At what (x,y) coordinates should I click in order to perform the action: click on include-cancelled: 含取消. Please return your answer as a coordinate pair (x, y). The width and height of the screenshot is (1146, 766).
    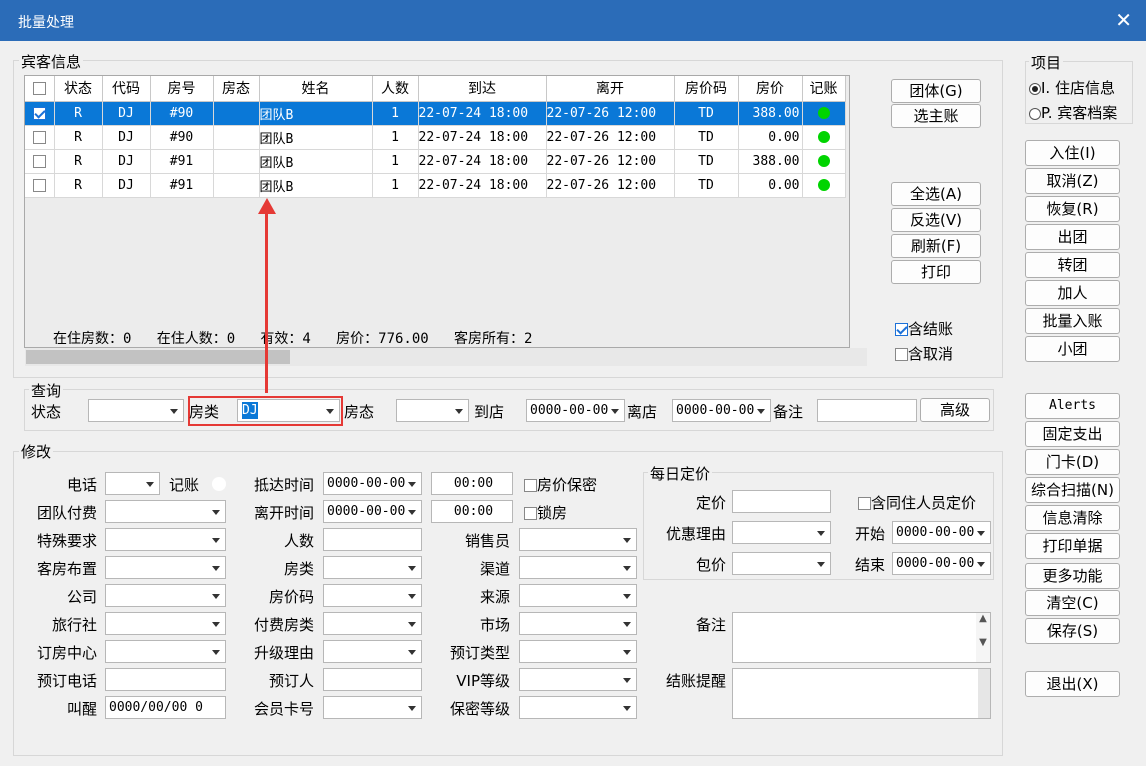
    Looking at the image, I should click on (924, 353).